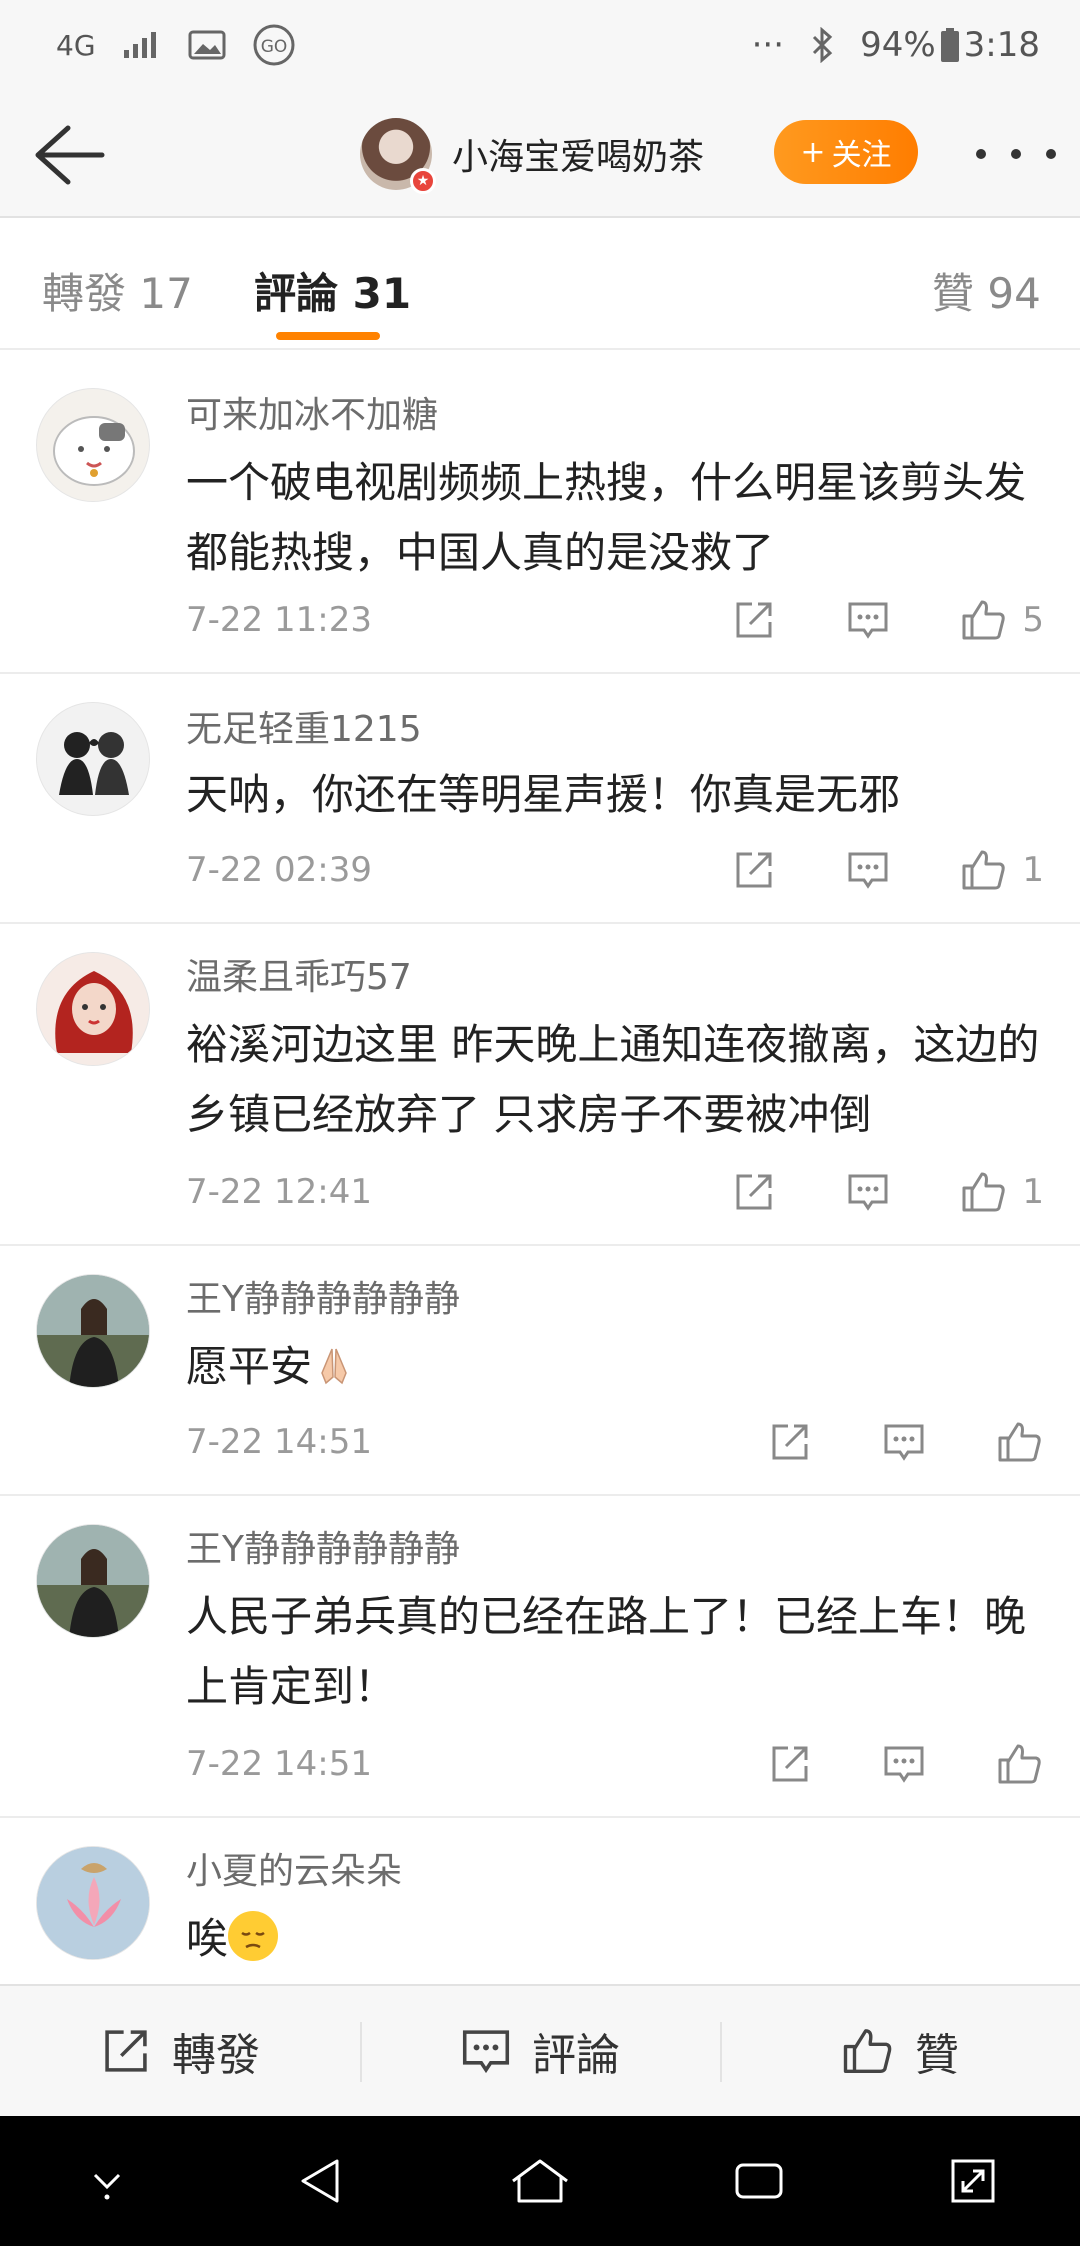  I want to click on status-bar: 4G GO ··· 94% 3:18, so click(540, 45).